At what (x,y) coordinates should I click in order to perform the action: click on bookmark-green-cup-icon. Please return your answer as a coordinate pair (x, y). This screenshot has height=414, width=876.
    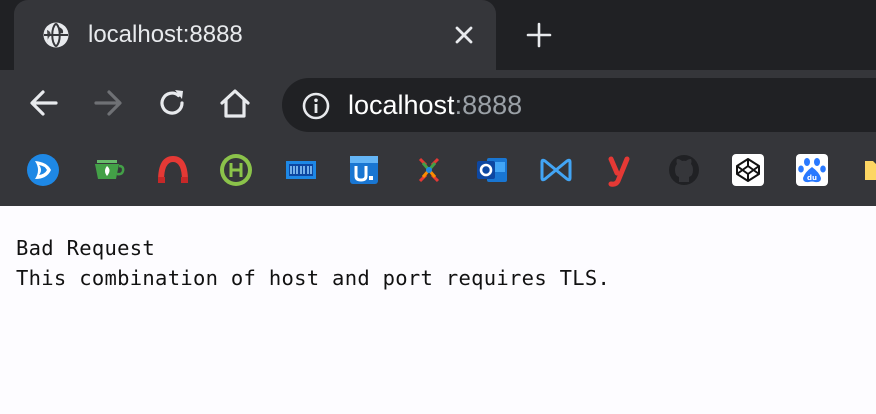
    Looking at the image, I should click on (108, 170).